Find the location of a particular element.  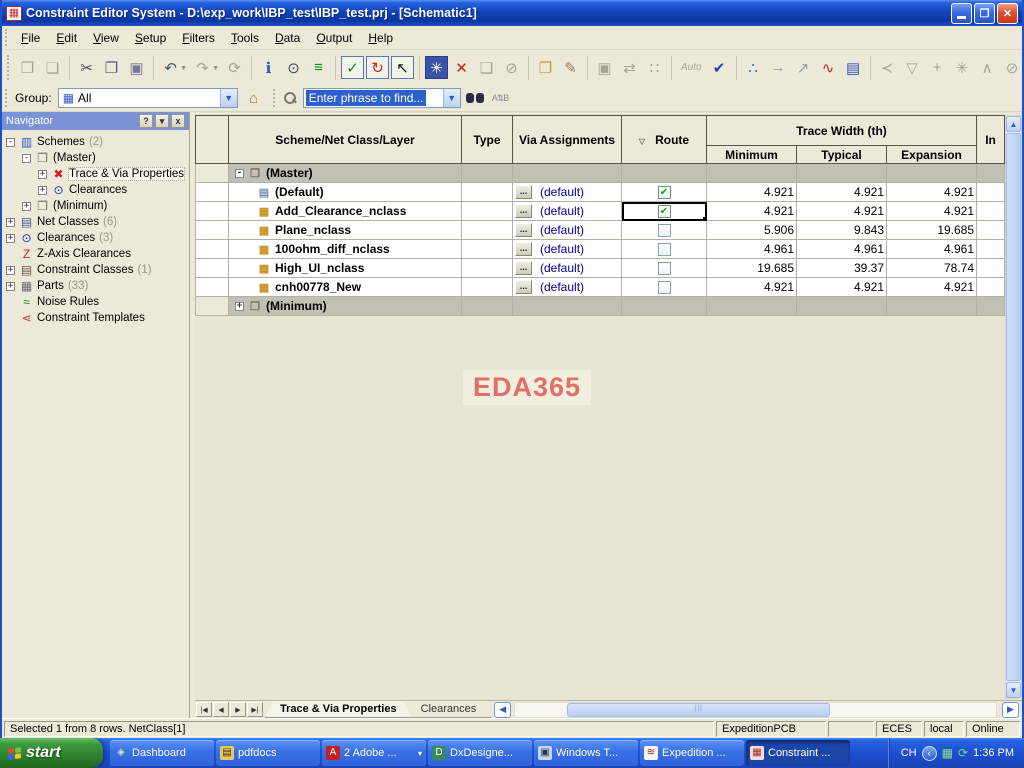

menu-view: View is located at coordinates (106, 38).